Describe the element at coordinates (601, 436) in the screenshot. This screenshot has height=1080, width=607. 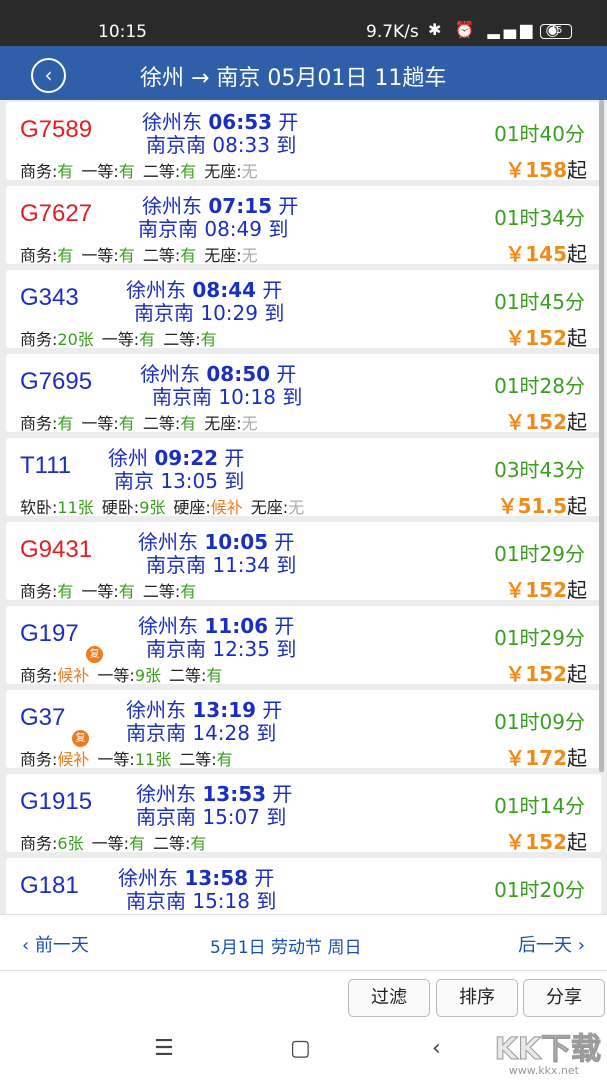
I see `scrollbar` at that location.